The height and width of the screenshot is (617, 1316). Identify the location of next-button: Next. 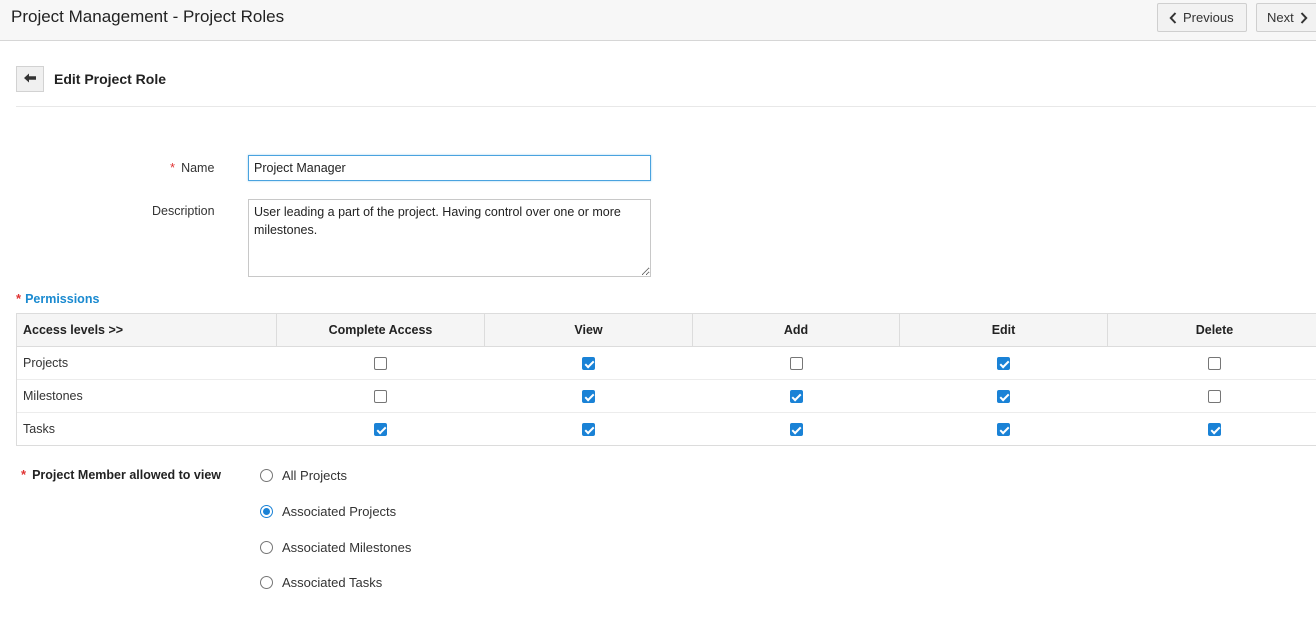
(1286, 17).